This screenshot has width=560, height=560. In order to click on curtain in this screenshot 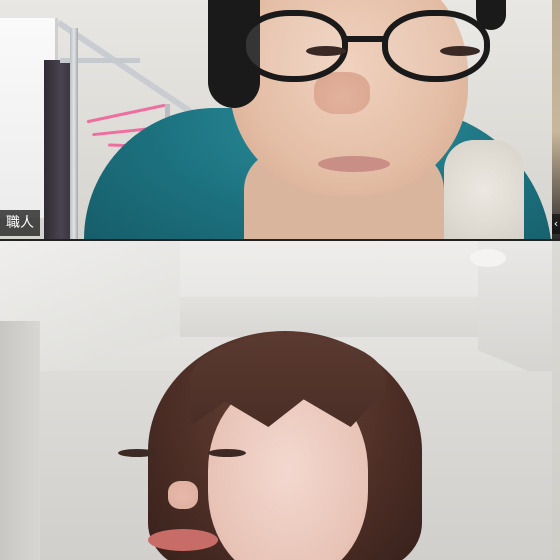, I will do `click(58, 149)`.